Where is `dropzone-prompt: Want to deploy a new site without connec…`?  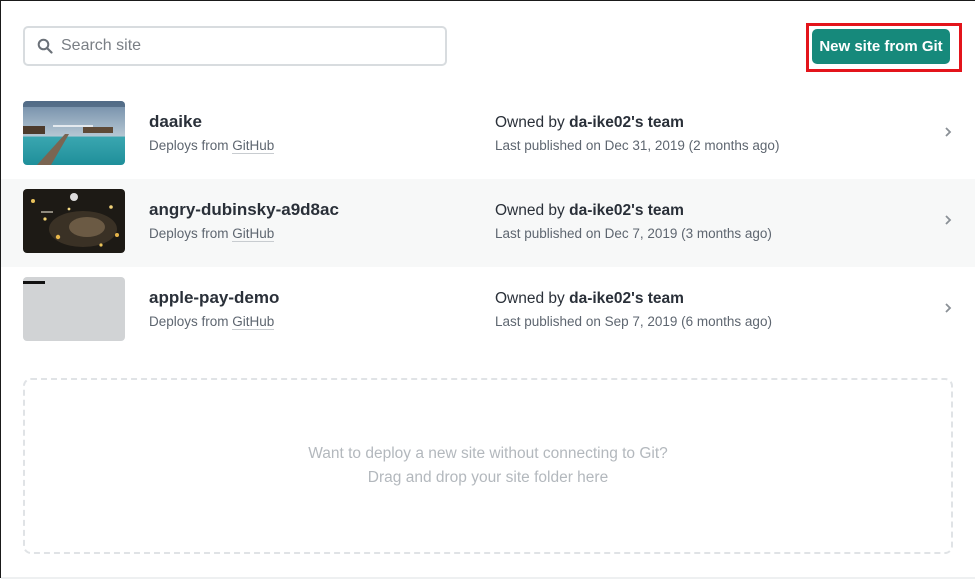
dropzone-prompt: Want to deploy a new site without connec… is located at coordinates (488, 453).